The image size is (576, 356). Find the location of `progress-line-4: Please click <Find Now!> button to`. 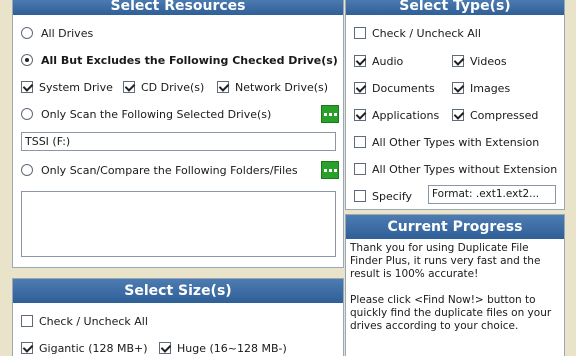

progress-line-4: Please click <Find Now!> button to is located at coordinates (443, 300).